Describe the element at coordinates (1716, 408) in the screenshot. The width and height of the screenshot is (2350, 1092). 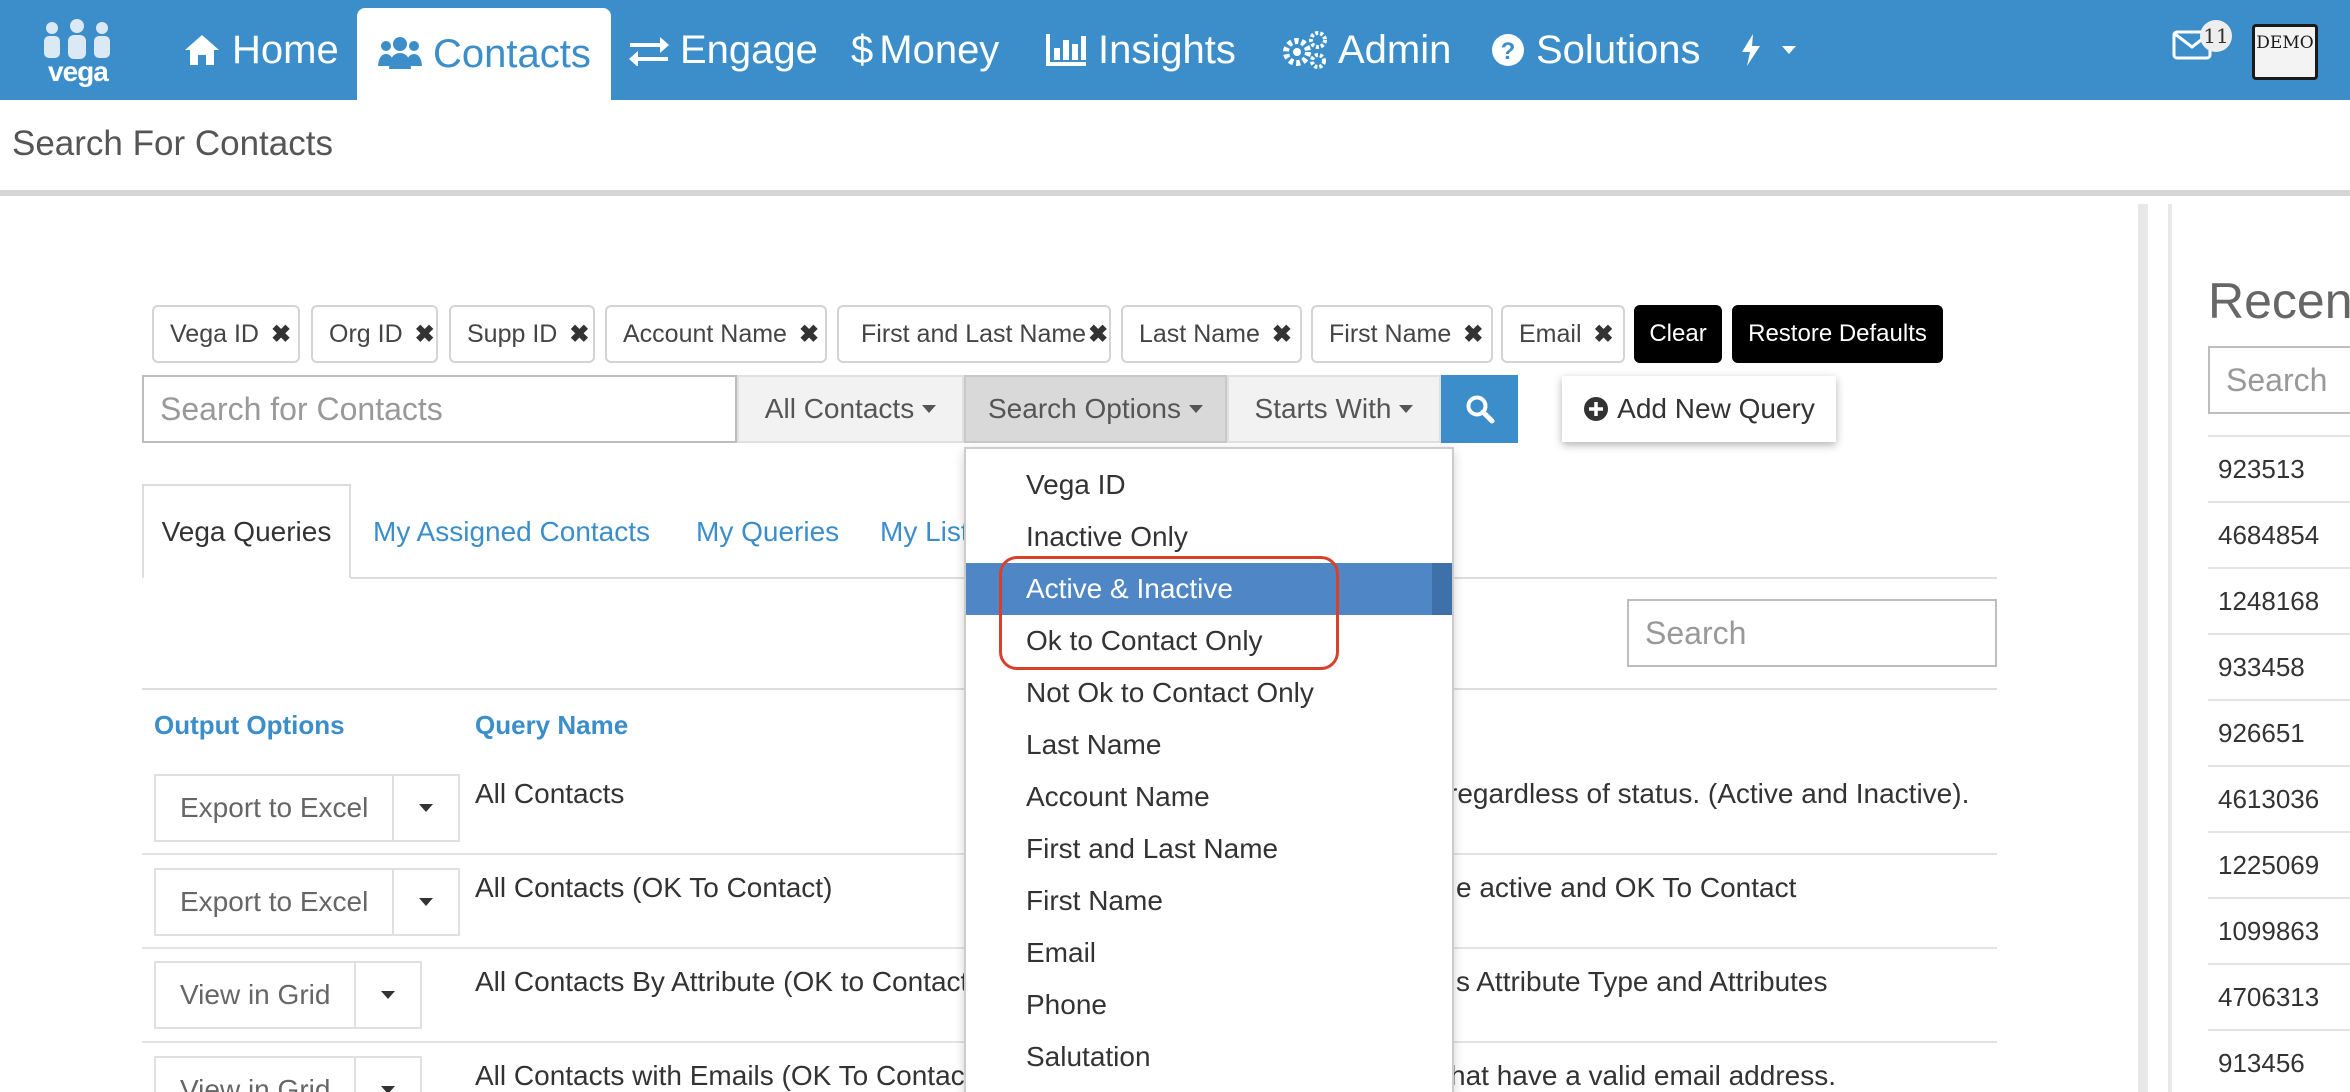
I see `add-query-label: Add New Query` at that location.